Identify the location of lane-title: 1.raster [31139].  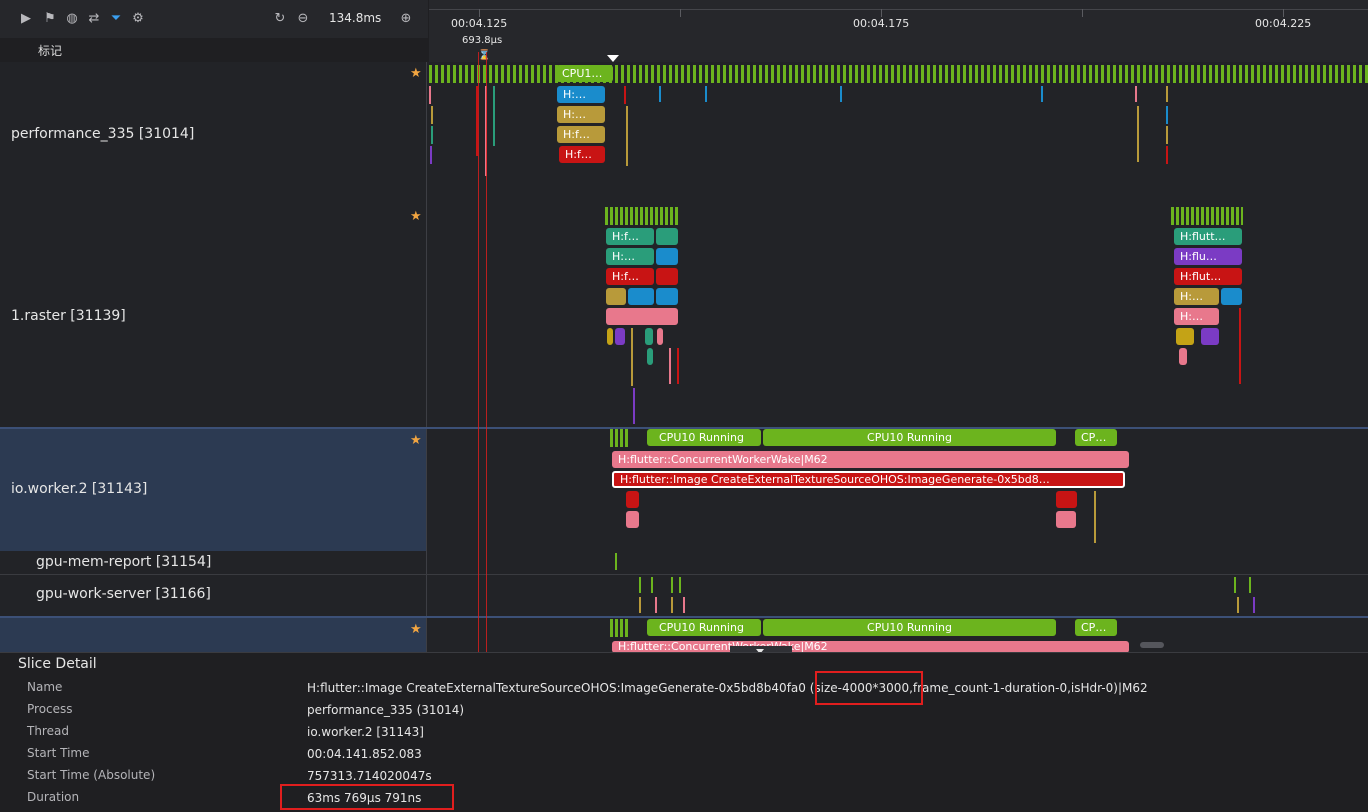
(68, 316).